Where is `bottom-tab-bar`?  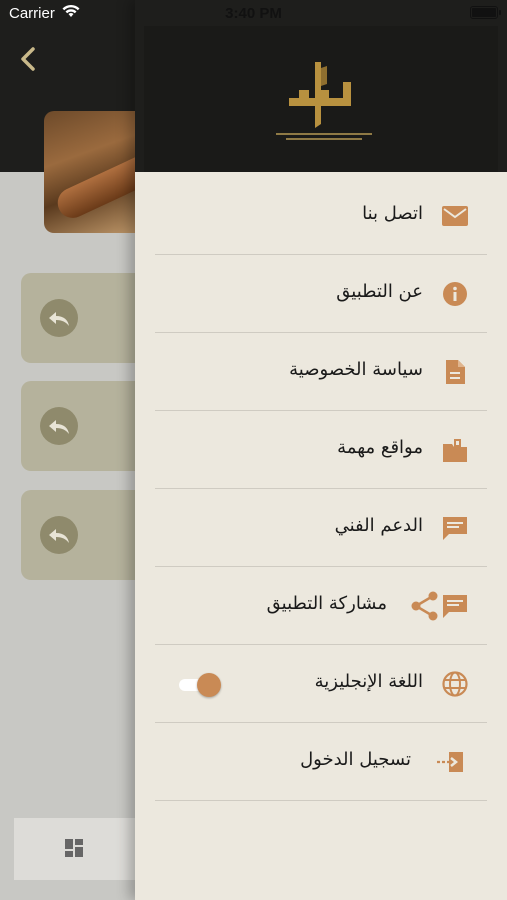
bottom-tab-bar is located at coordinates (84, 849).